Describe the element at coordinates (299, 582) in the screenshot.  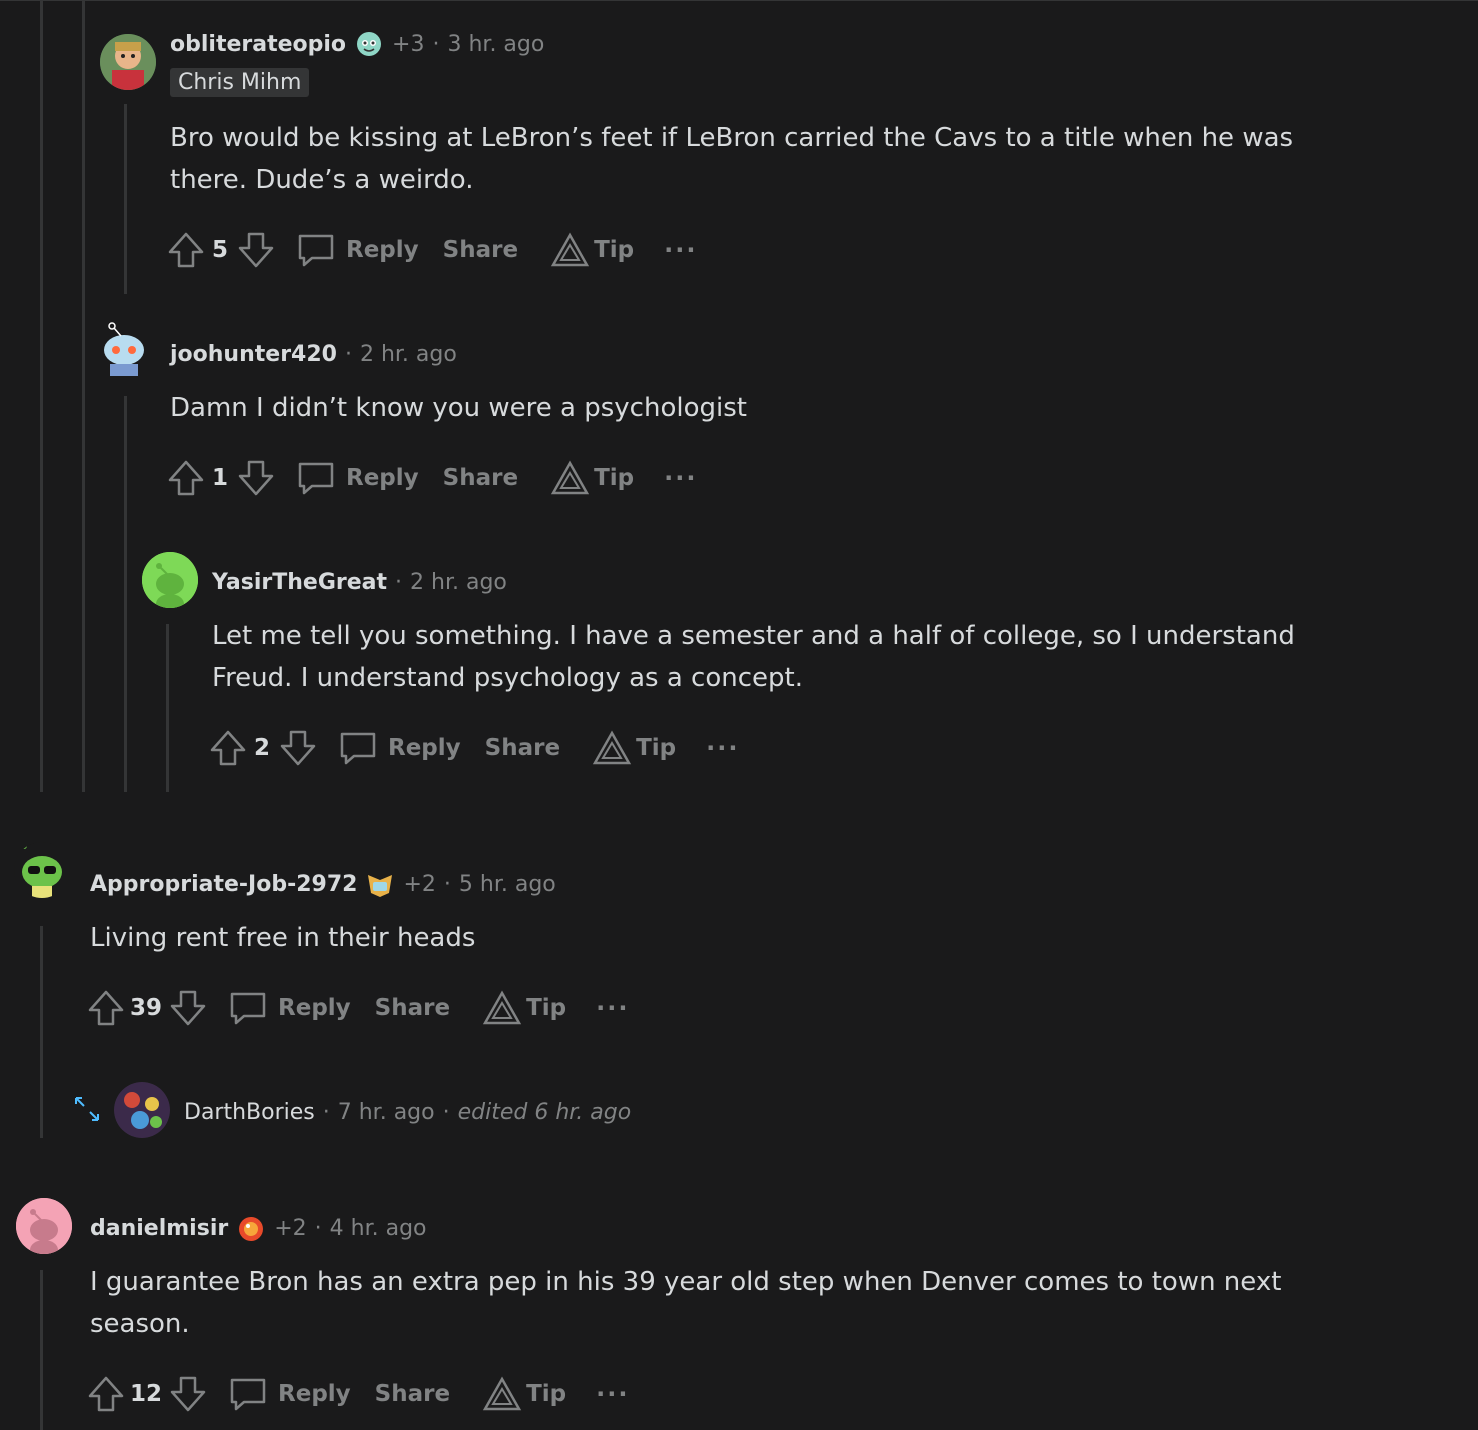
I see `username: YasirTheGreat` at that location.